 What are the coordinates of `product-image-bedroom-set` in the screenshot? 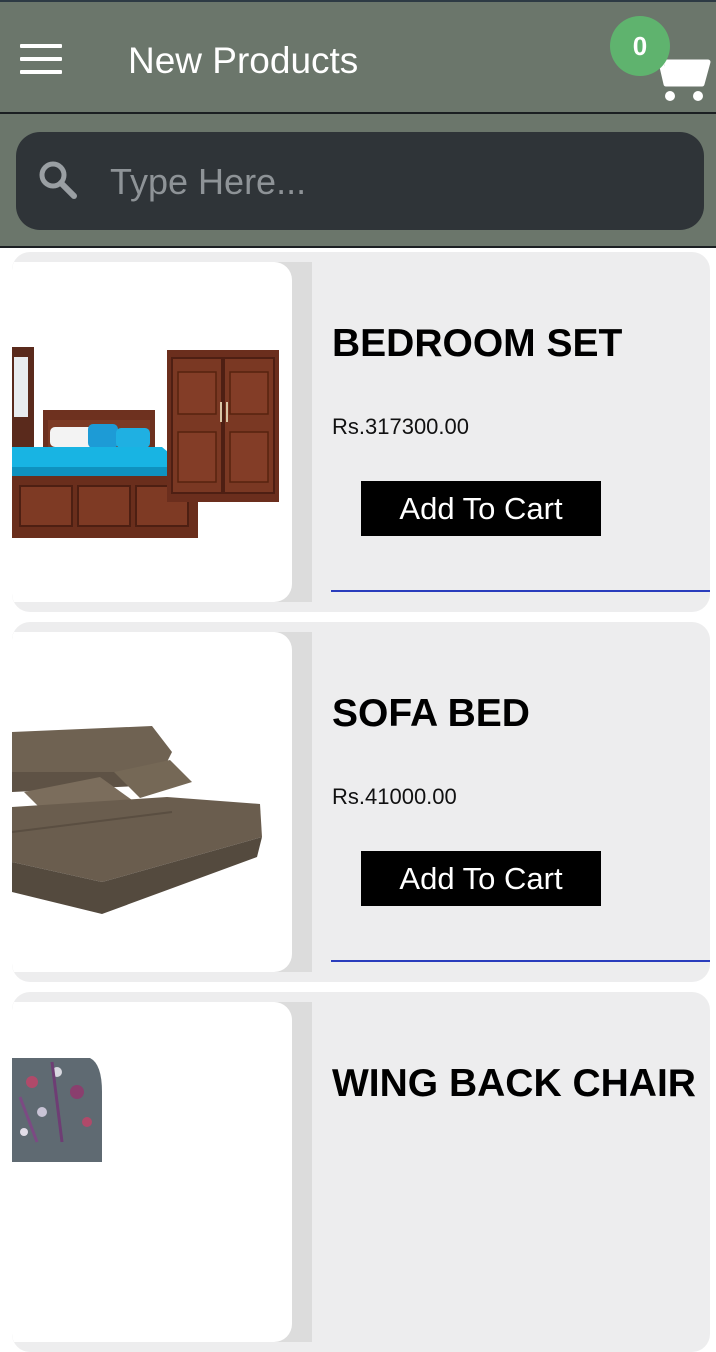 It's located at (152, 432).